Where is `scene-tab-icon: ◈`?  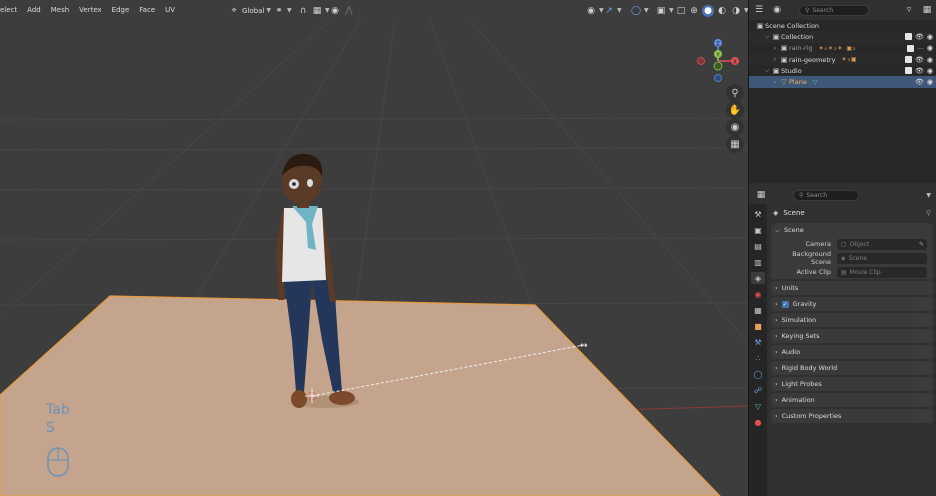
scene-tab-icon: ◈ is located at coordinates (758, 278).